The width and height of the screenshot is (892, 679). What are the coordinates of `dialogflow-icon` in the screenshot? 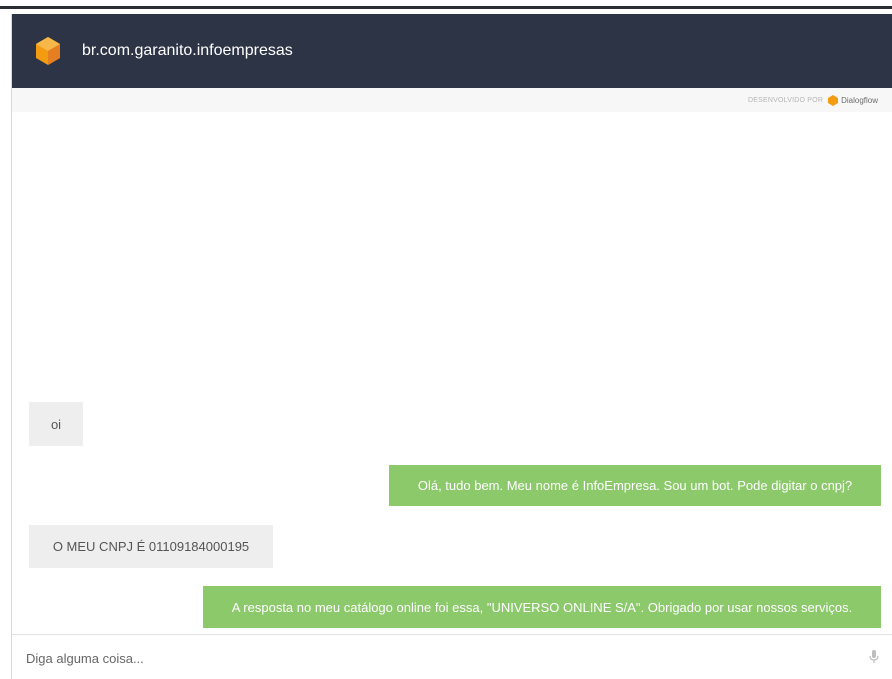 It's located at (833, 100).